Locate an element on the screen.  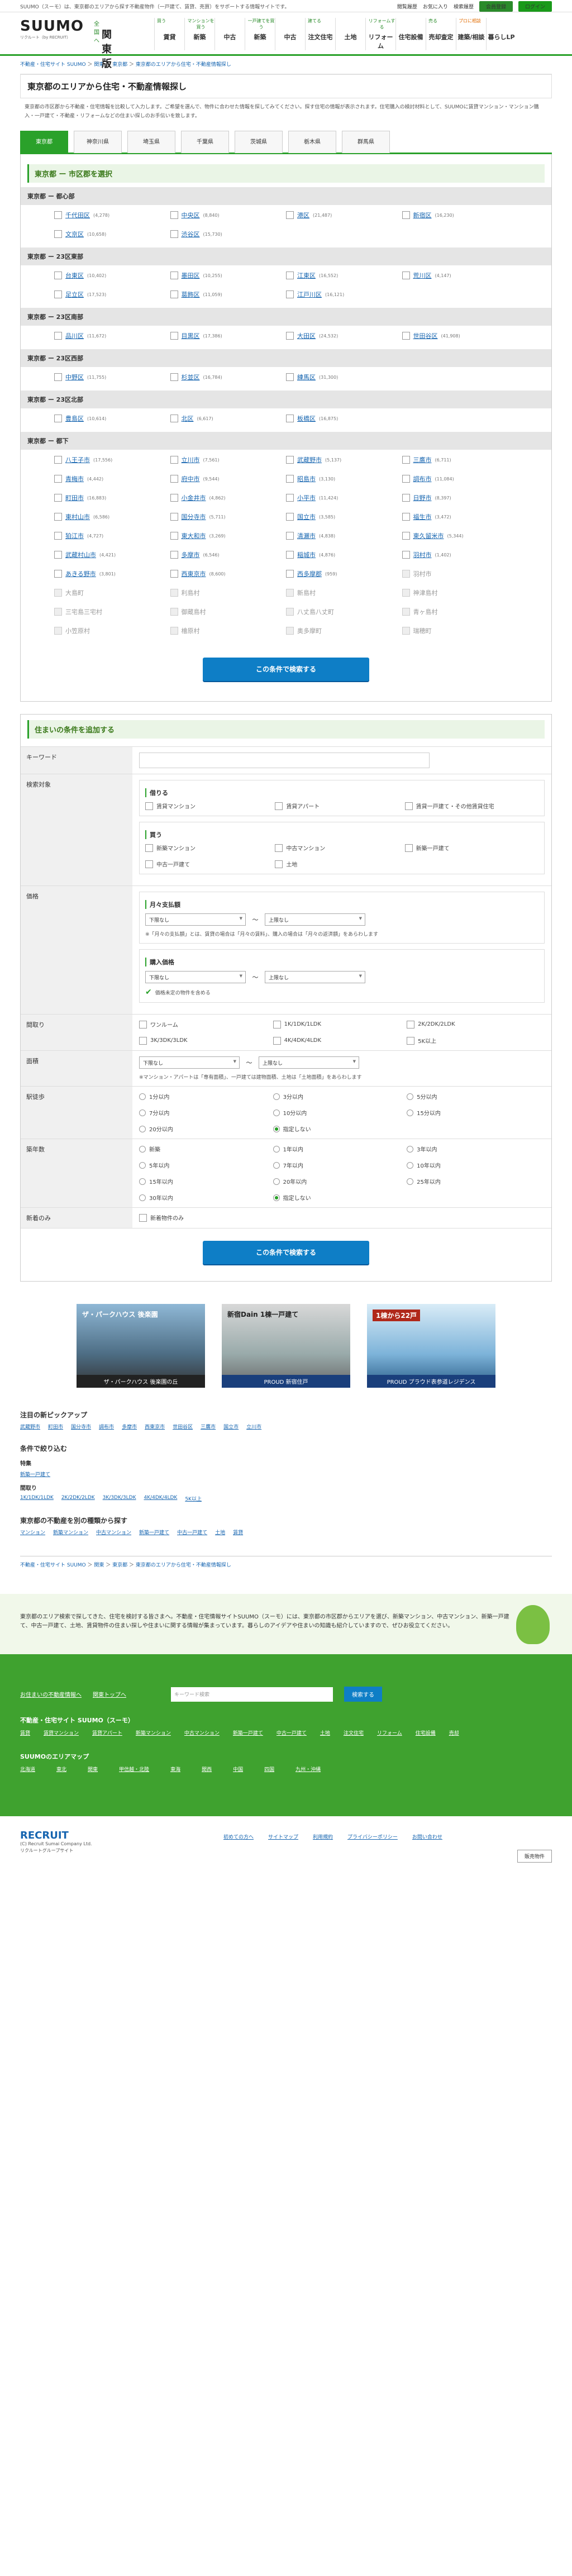
buy-min-select: 下限なし is located at coordinates (195, 977).